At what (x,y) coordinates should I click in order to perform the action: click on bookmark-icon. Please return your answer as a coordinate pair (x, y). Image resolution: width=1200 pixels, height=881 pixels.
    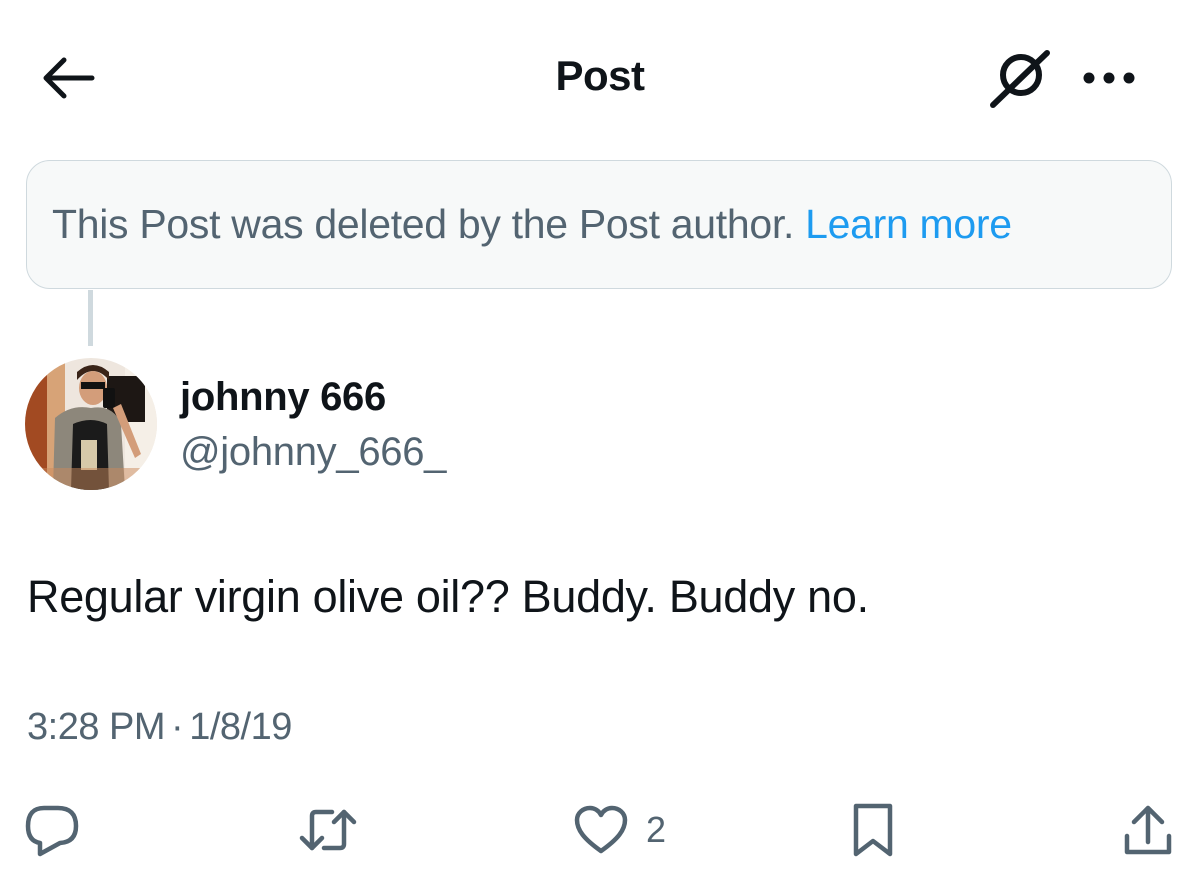
    Looking at the image, I should click on (873, 830).